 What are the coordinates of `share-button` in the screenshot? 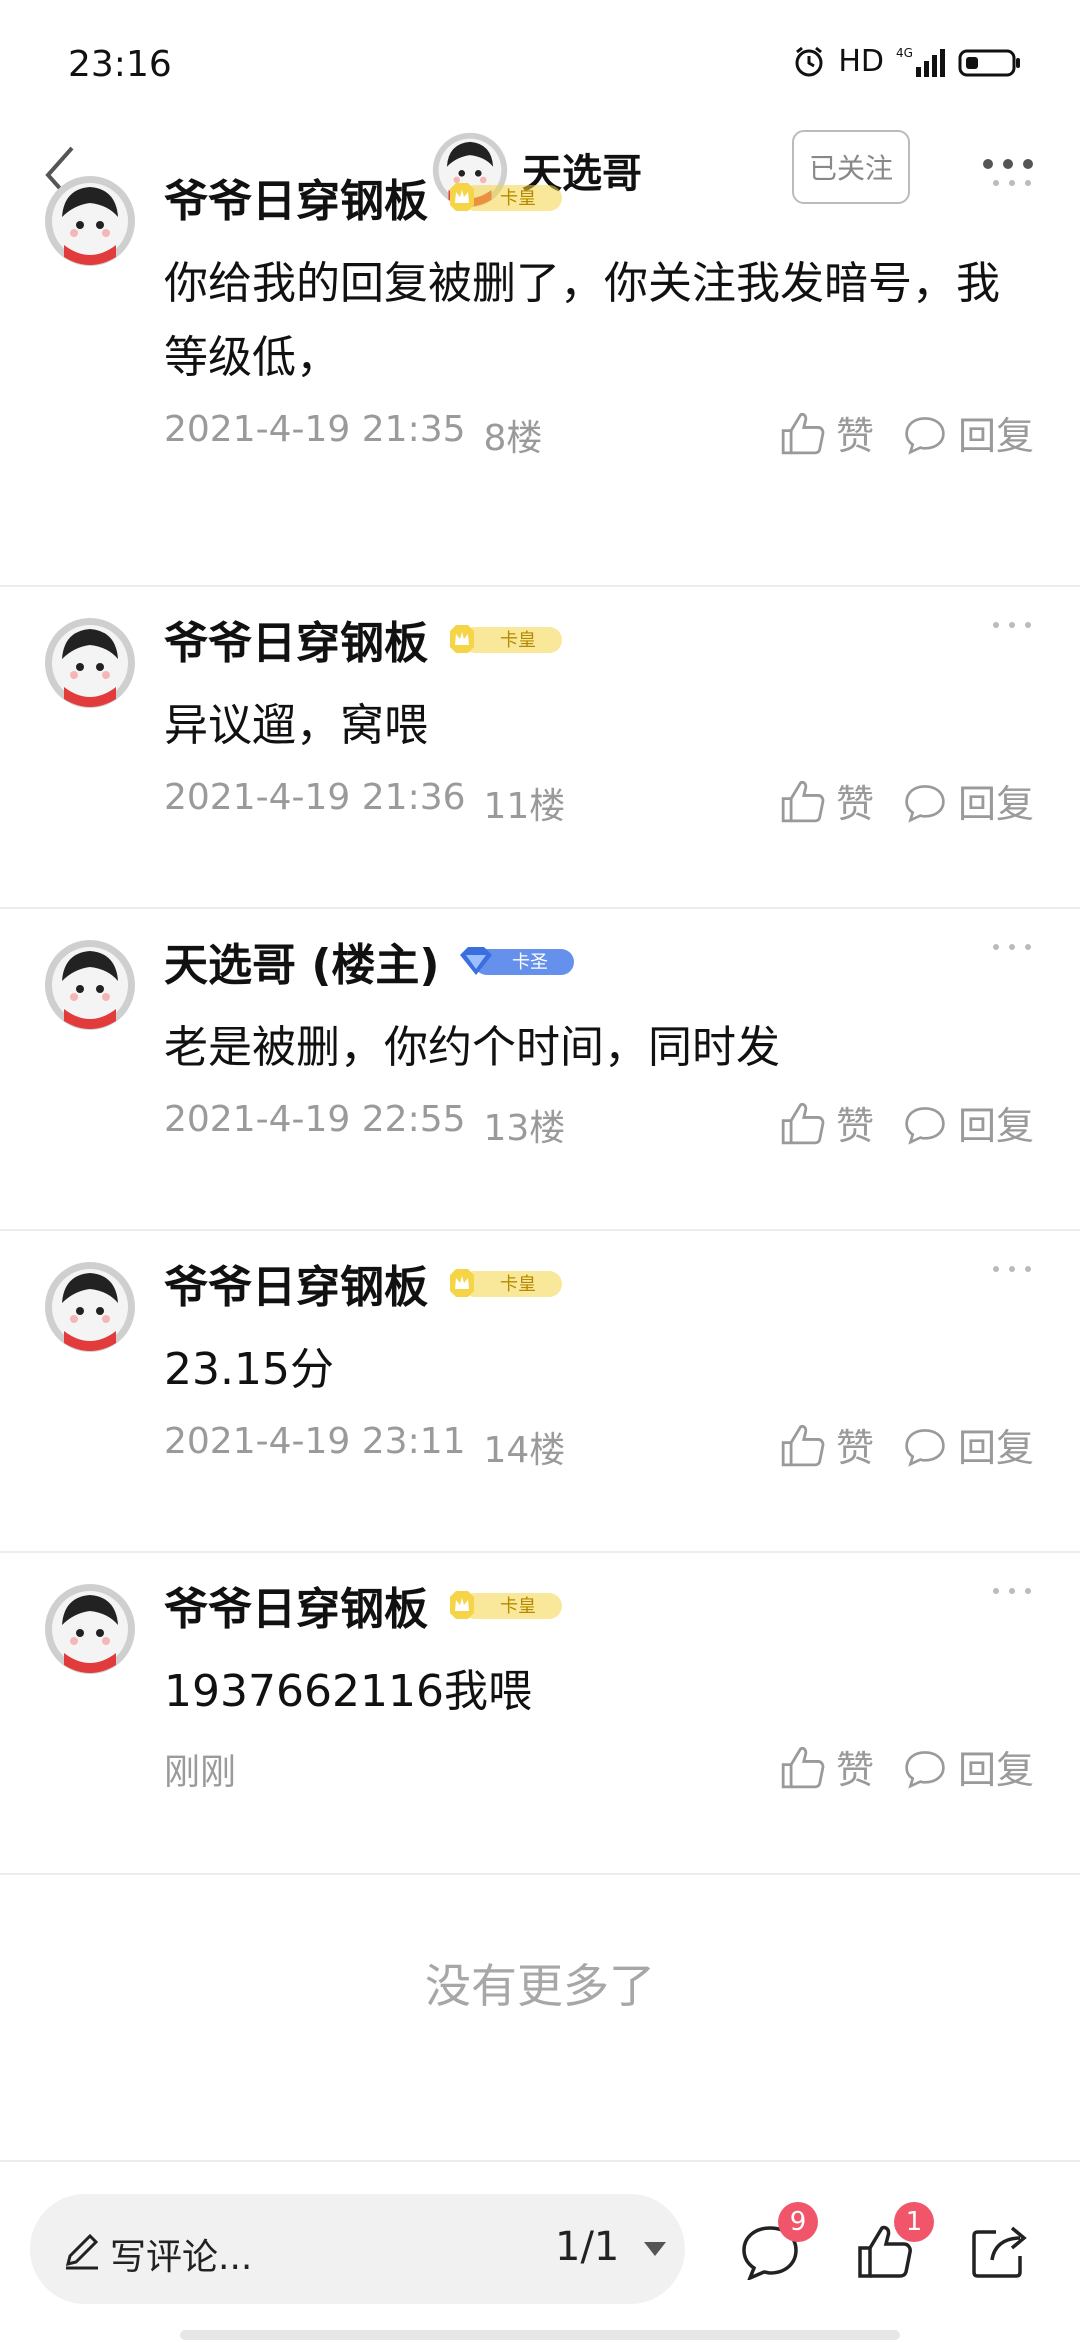 It's located at (999, 2253).